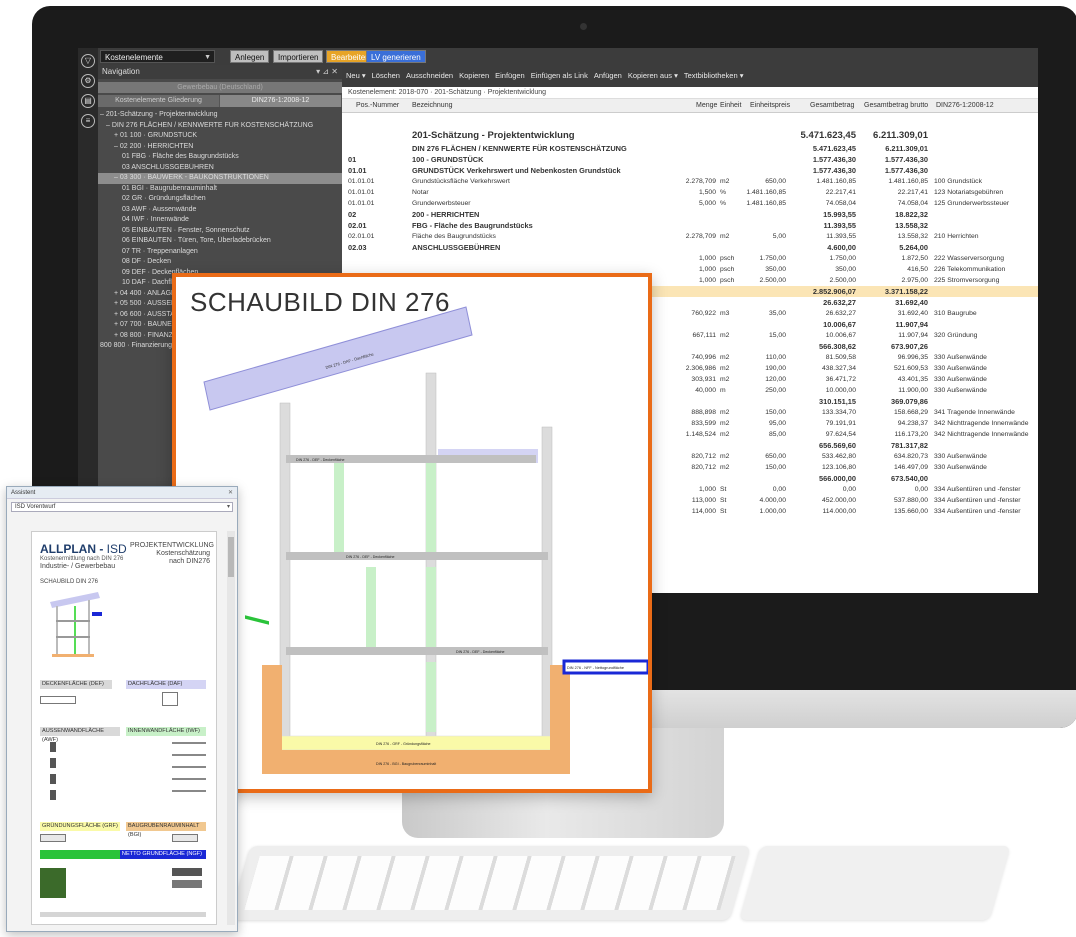 Image resolution: width=1076 pixels, height=937 pixels. Describe the element at coordinates (714, 75) in the screenshot. I see `toolbar-item: Textbibliotheken ▾` at that location.